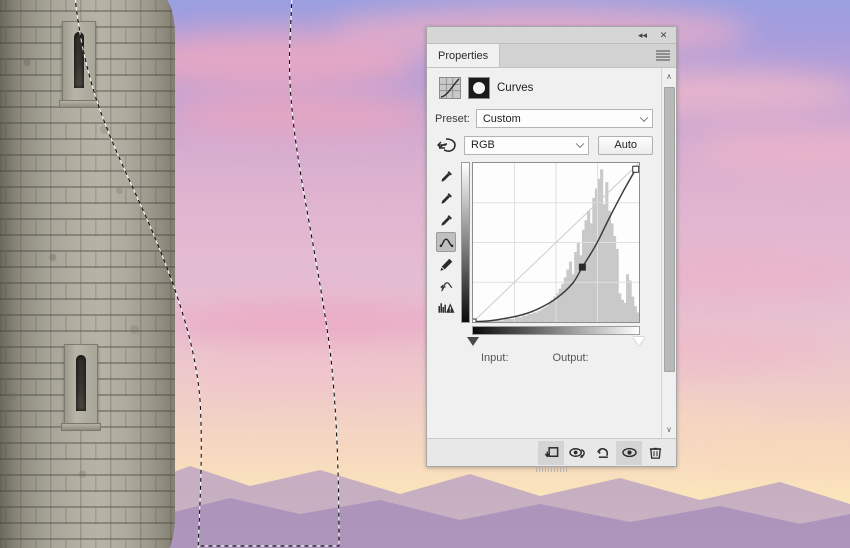 This screenshot has height=548, width=850. I want to click on tab-properties: Properties, so click(464, 55).